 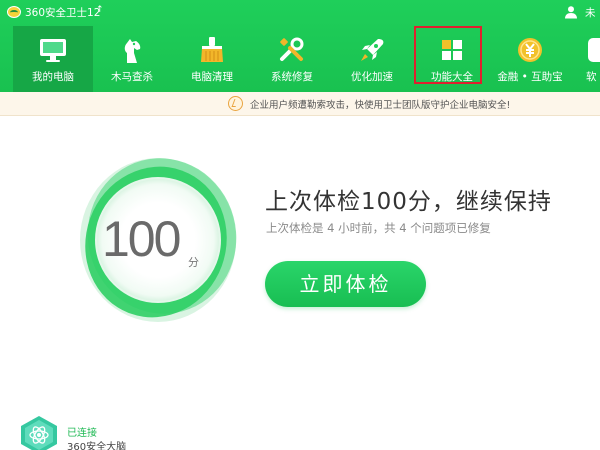 I want to click on scan-now-button: 立即体检, so click(x=345, y=284).